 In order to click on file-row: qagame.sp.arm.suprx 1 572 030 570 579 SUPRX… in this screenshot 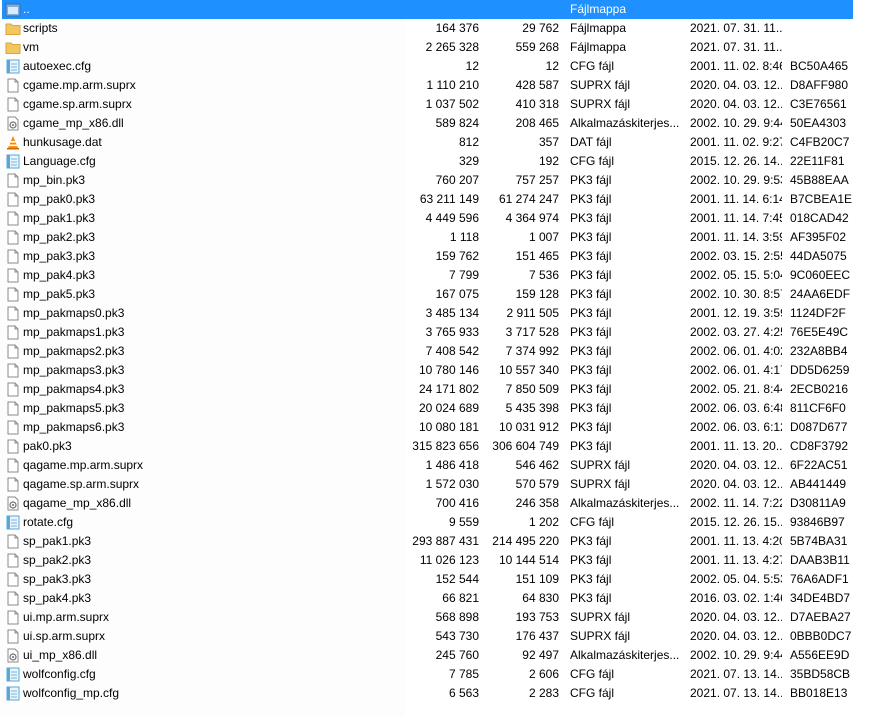, I will do `click(442, 484)`.